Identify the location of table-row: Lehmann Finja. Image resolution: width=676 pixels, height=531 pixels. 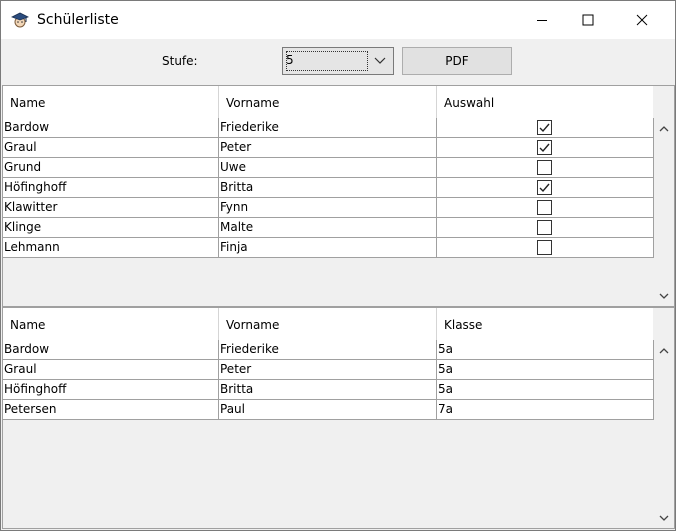
(328, 248).